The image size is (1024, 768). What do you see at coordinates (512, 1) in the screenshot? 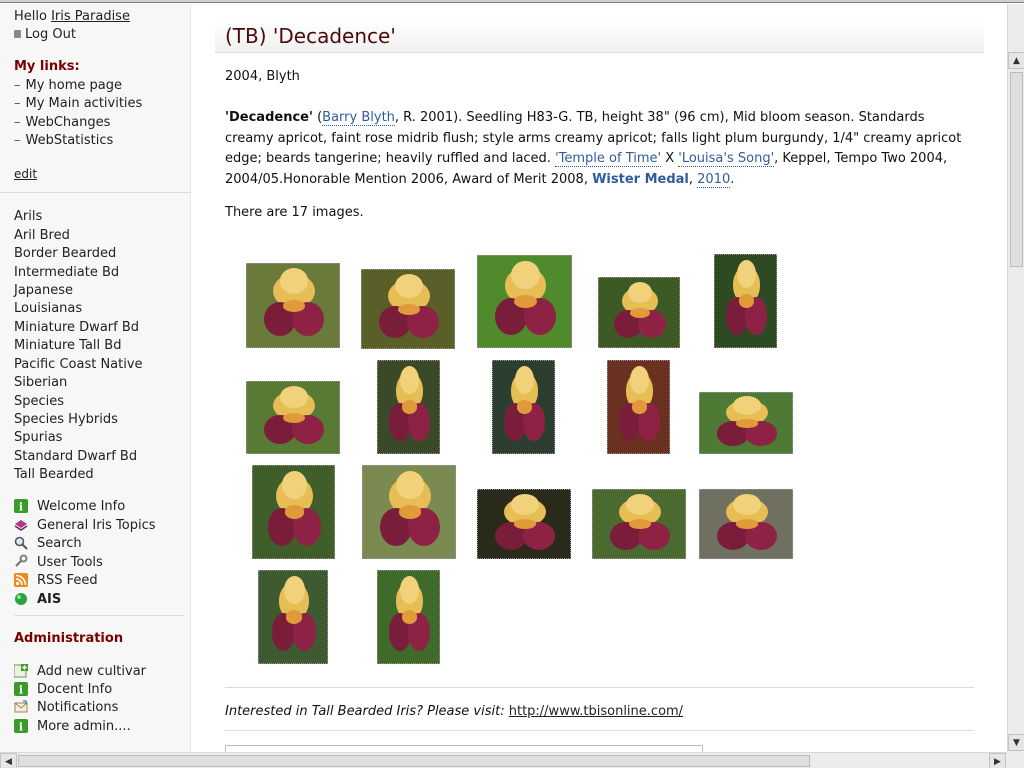
I see `window-top-border` at bounding box center [512, 1].